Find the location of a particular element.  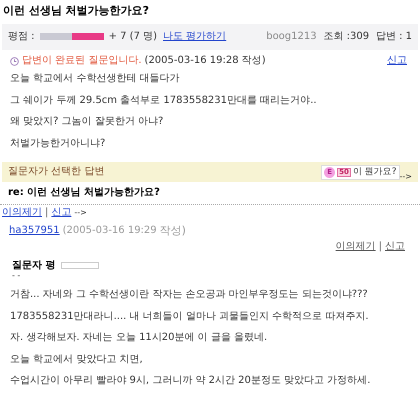

rating-label: 평점 : is located at coordinates (21, 36).